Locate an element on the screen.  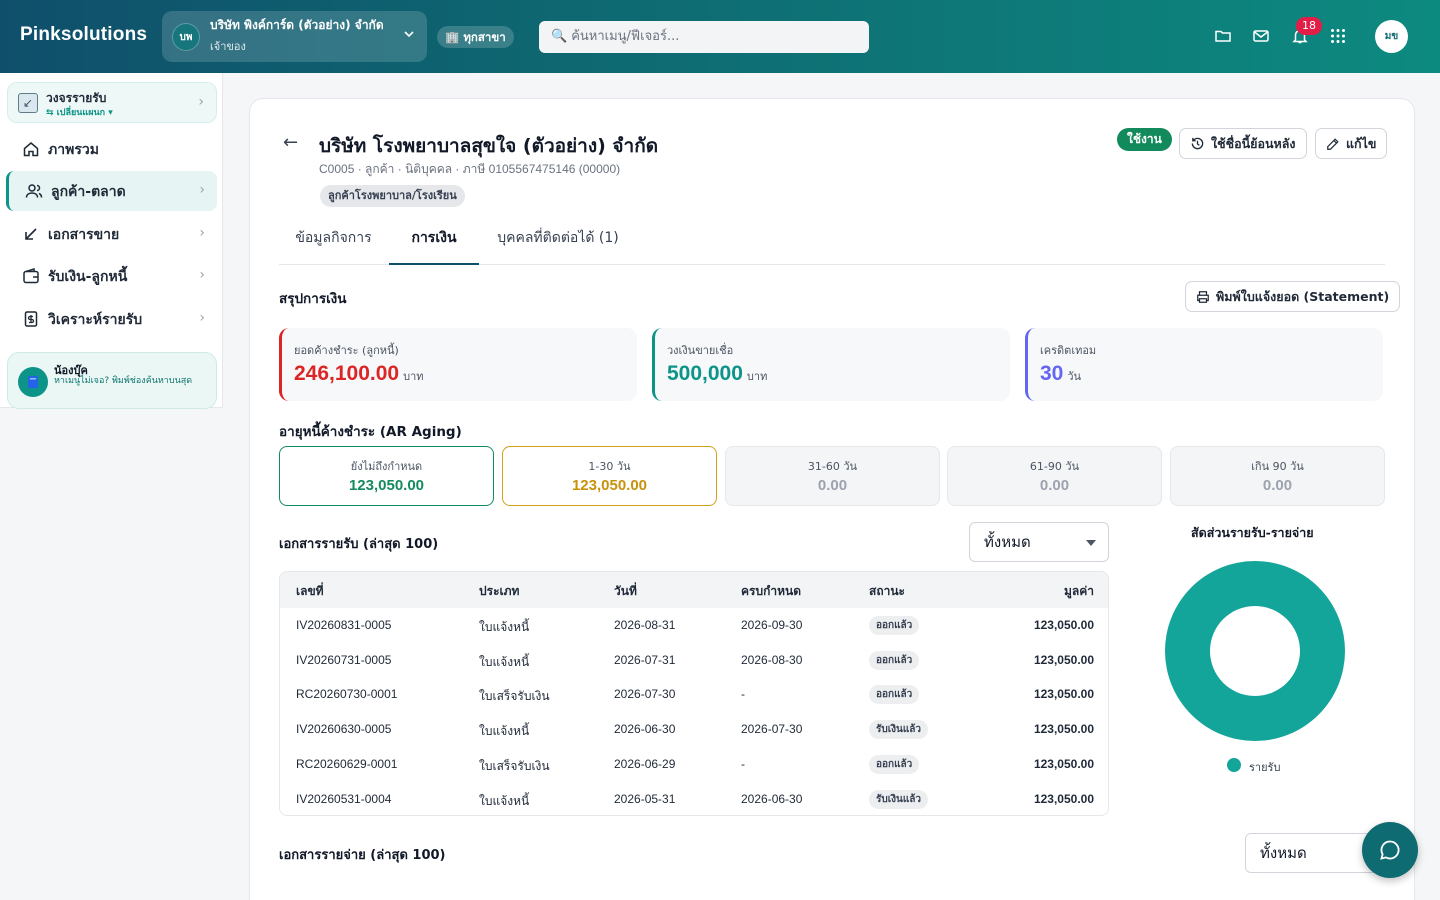
department-switch-link: ⇆ เปลี่ยนแผนก ▾ is located at coordinates (79, 112).